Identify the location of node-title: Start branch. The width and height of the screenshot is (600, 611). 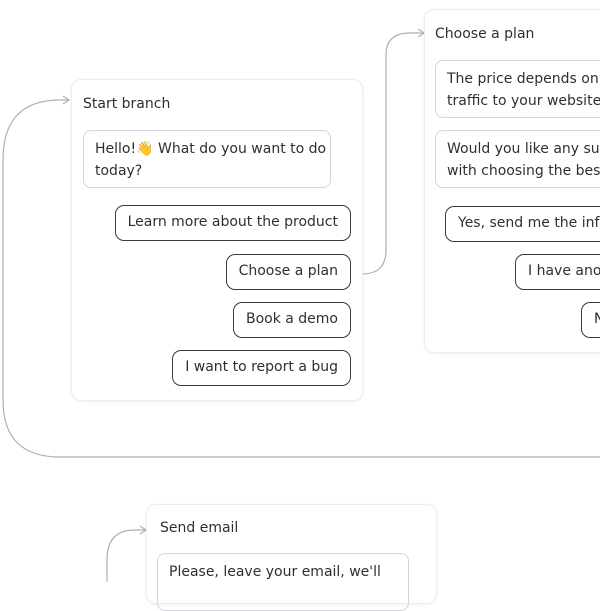
(127, 104).